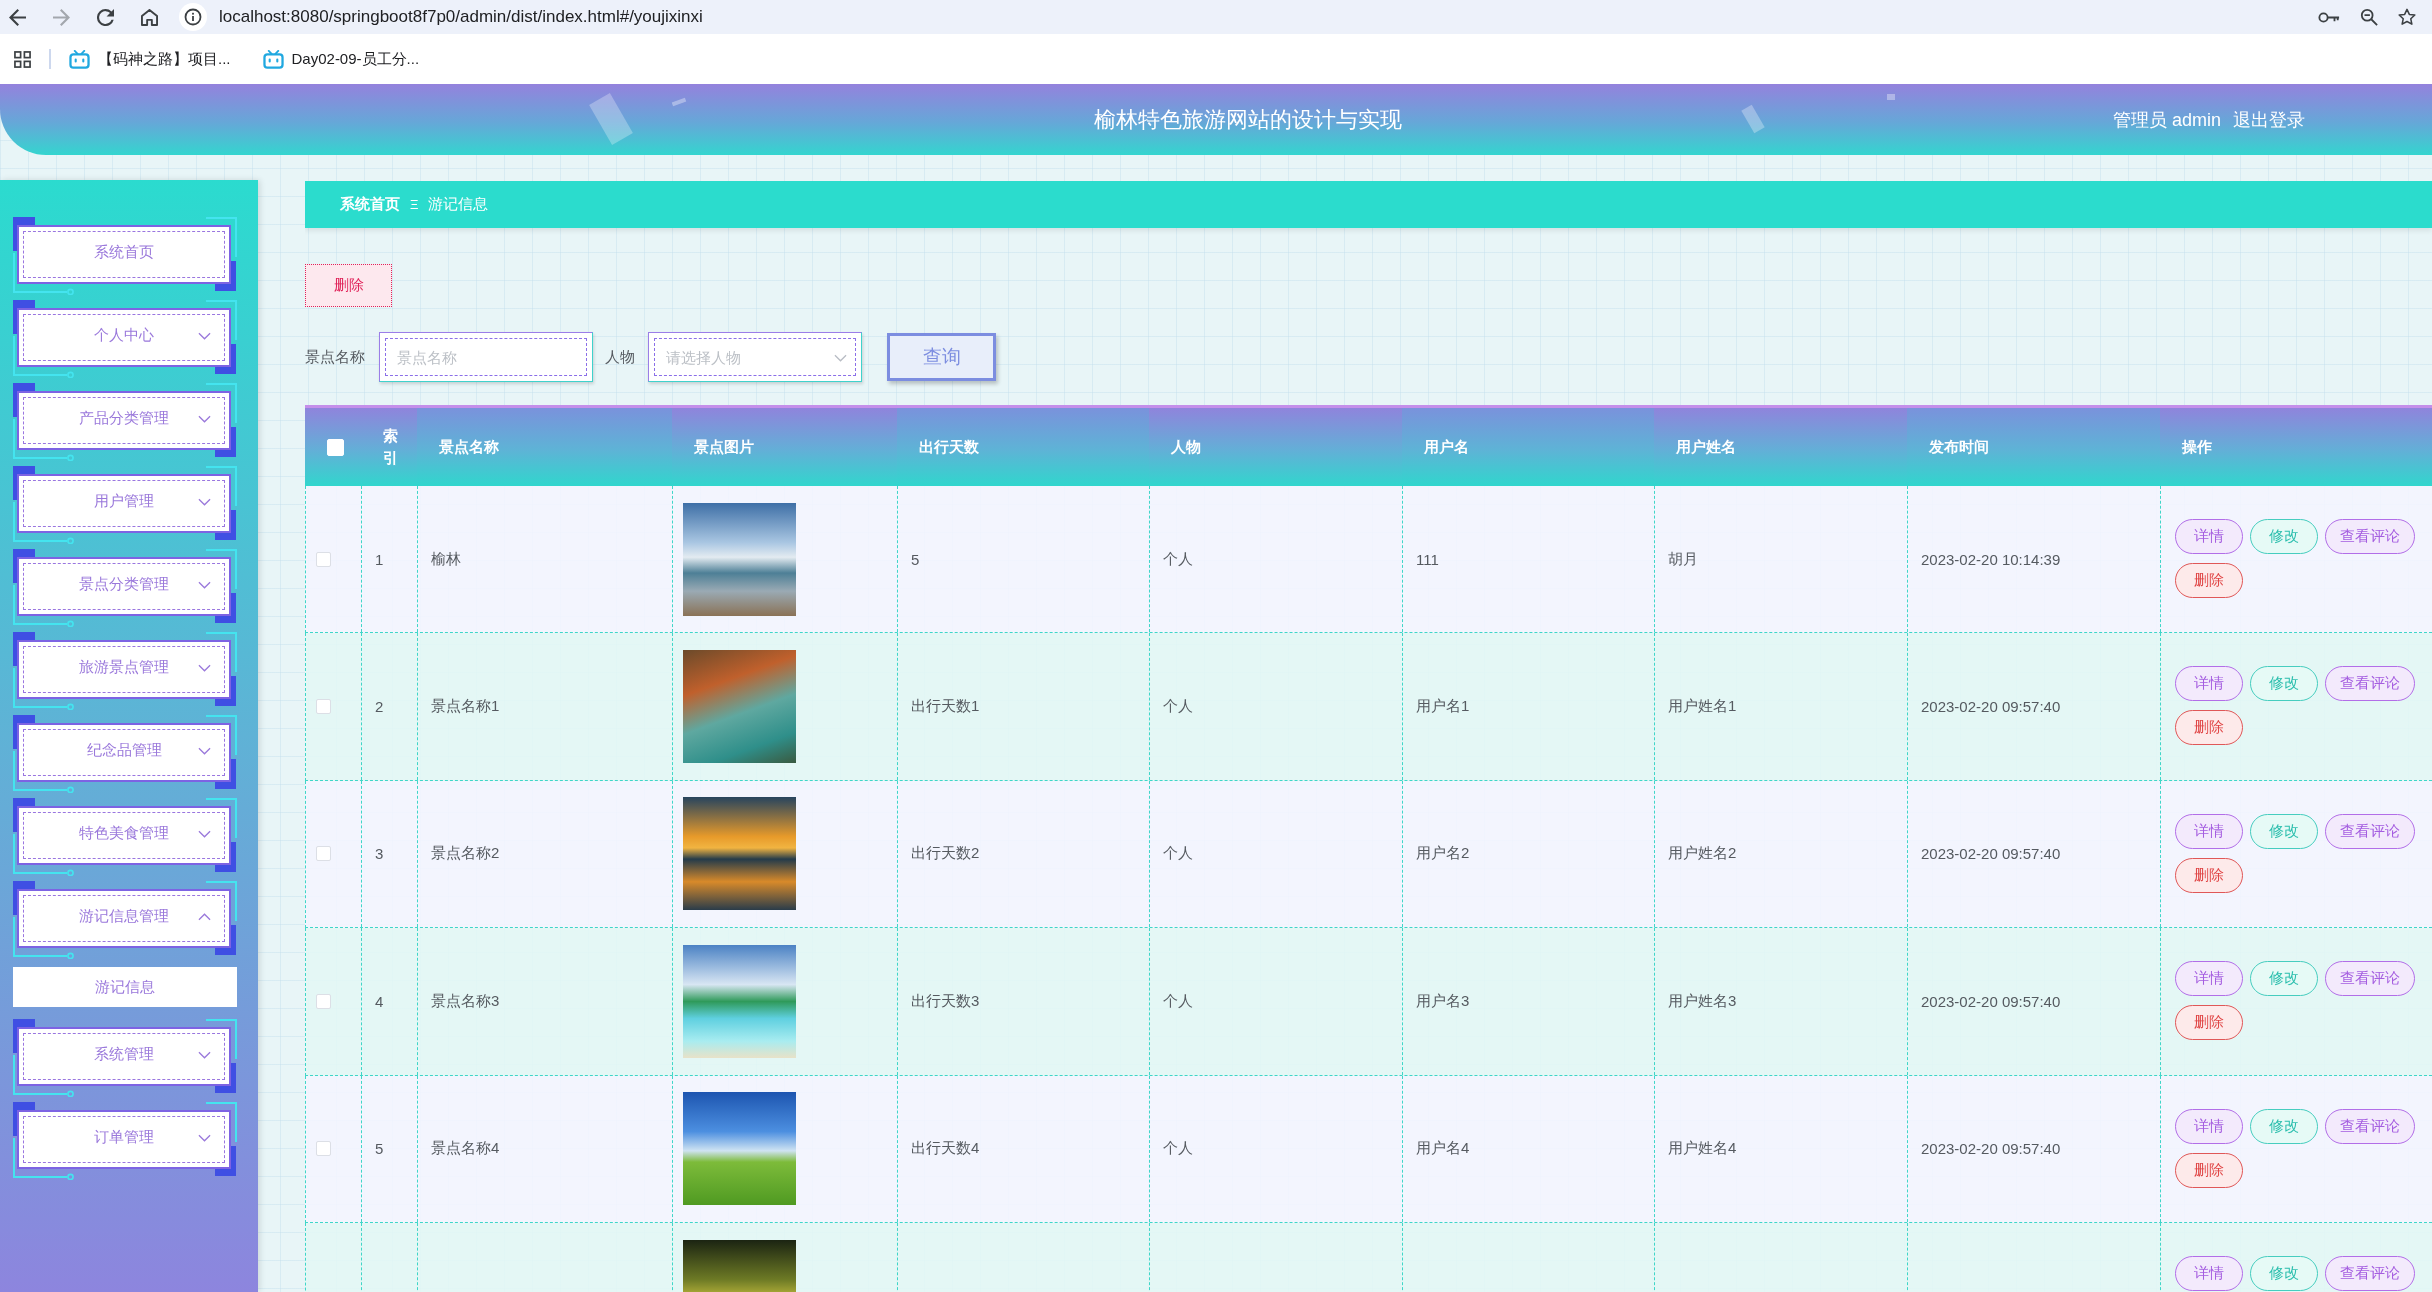 Image resolution: width=2432 pixels, height=1292 pixels. Describe the element at coordinates (461, 17) in the screenshot. I see `url-text: localhost:8080/springboot8f7p0/admin/dist/index.html#/youjixinxi` at that location.